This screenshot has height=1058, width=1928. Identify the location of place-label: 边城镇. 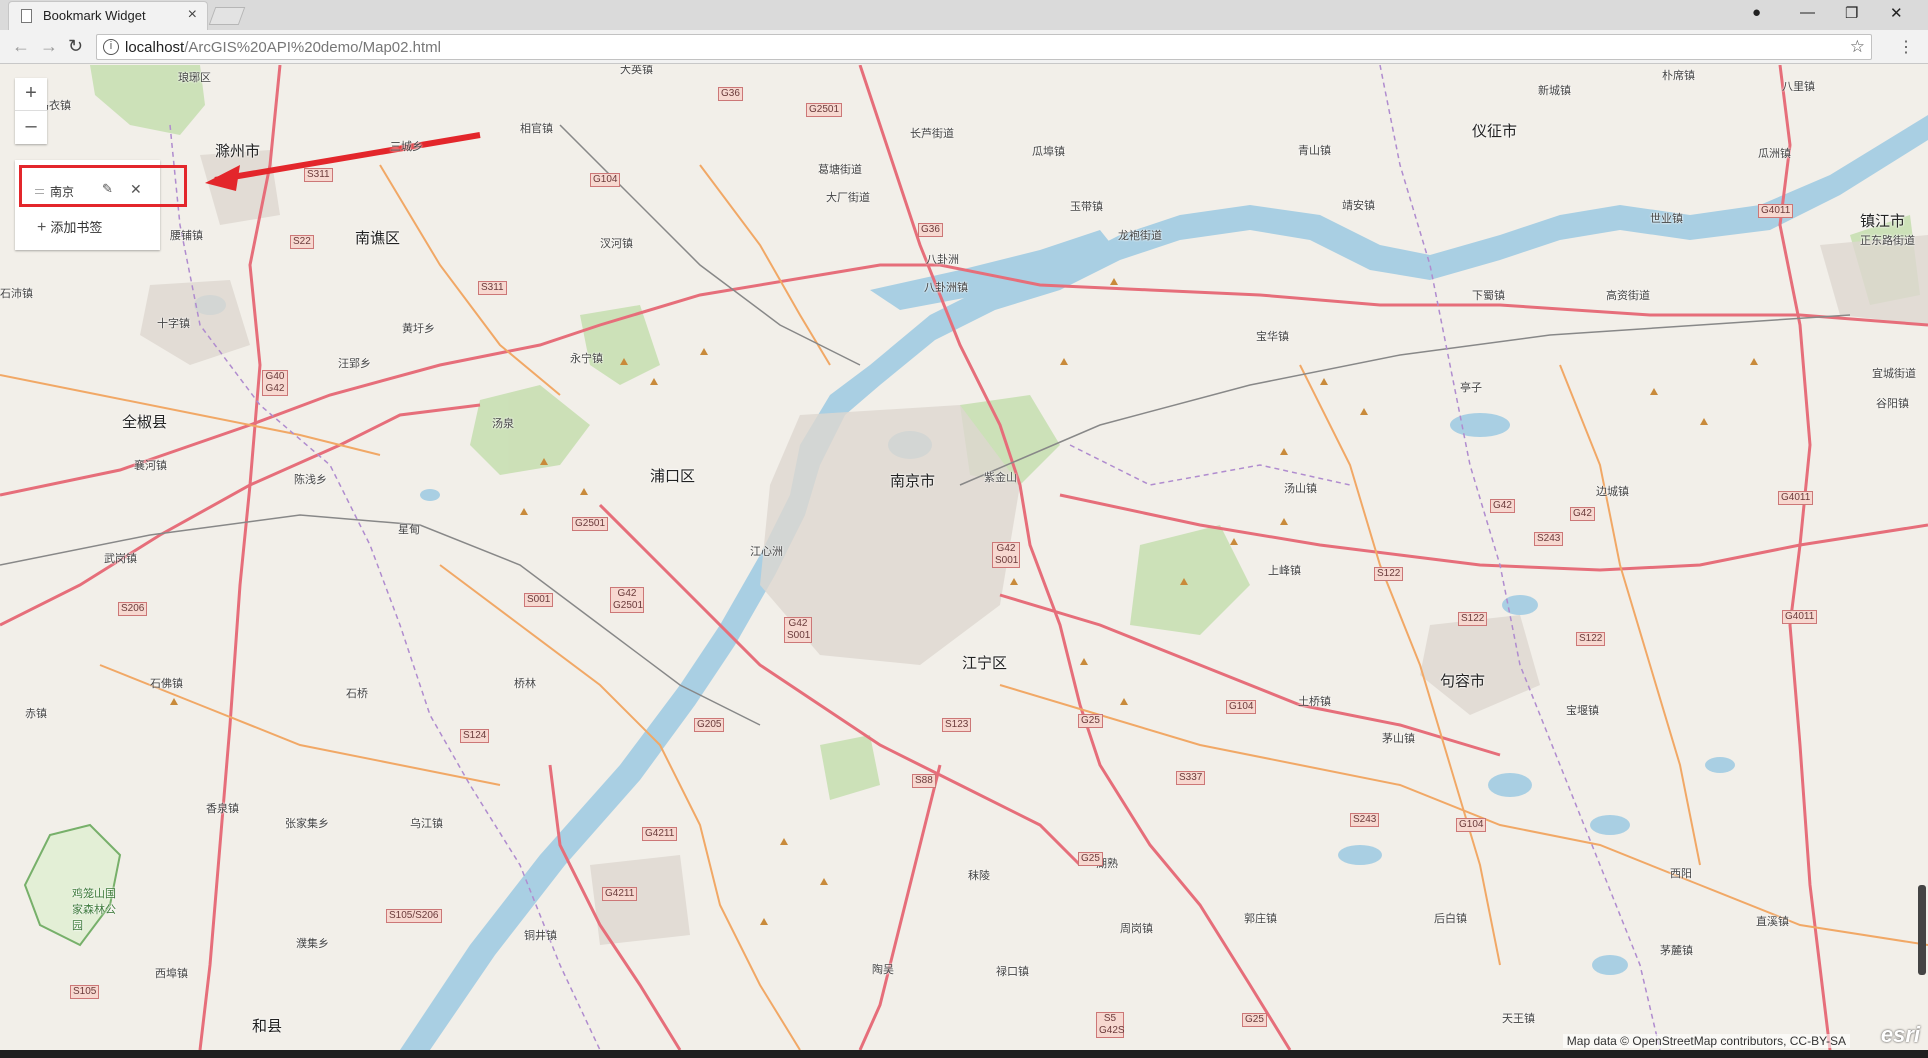
(1612, 492).